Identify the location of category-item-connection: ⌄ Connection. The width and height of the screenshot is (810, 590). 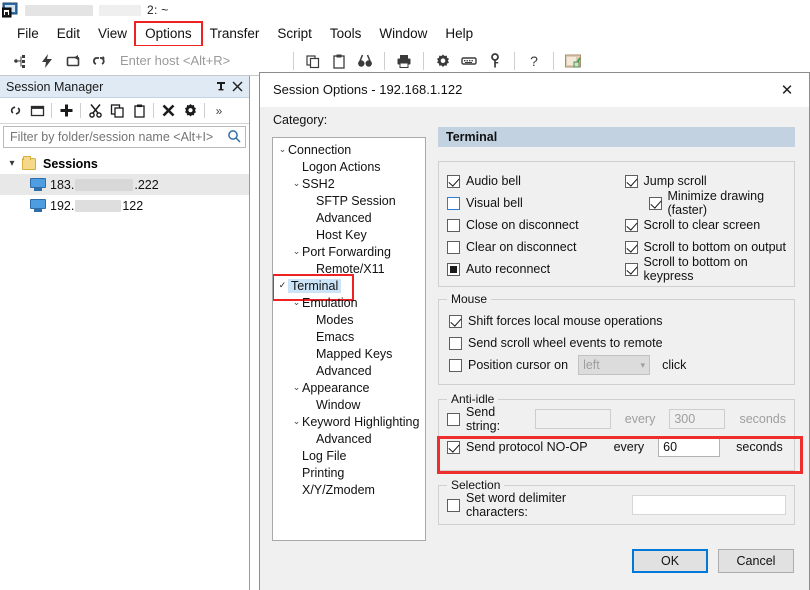
(349, 149).